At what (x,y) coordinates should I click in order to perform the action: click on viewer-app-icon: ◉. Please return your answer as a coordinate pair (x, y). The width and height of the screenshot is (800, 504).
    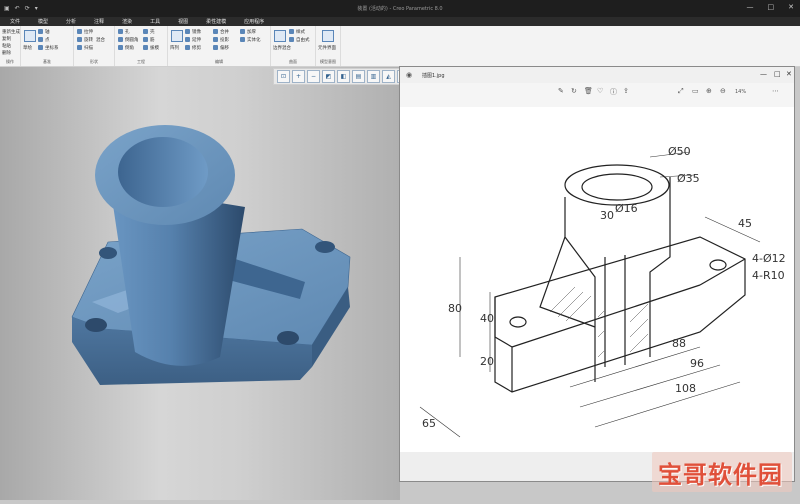
    Looking at the image, I should click on (409, 75).